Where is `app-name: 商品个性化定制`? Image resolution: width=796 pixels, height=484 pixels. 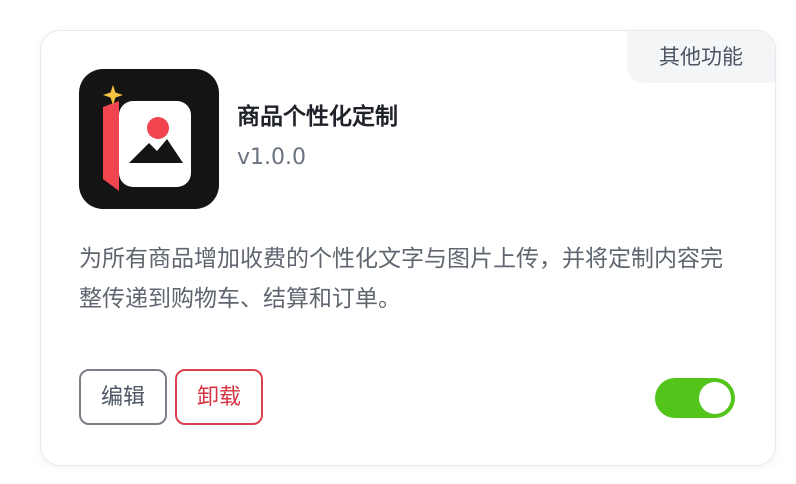 app-name: 商品个性化定制 is located at coordinates (317, 117).